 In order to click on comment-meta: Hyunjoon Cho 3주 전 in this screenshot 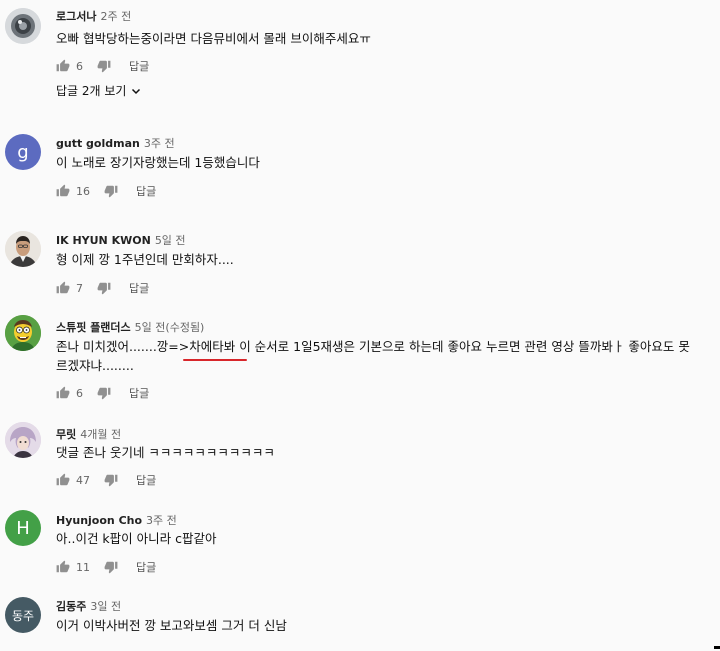, I will do `click(116, 520)`.